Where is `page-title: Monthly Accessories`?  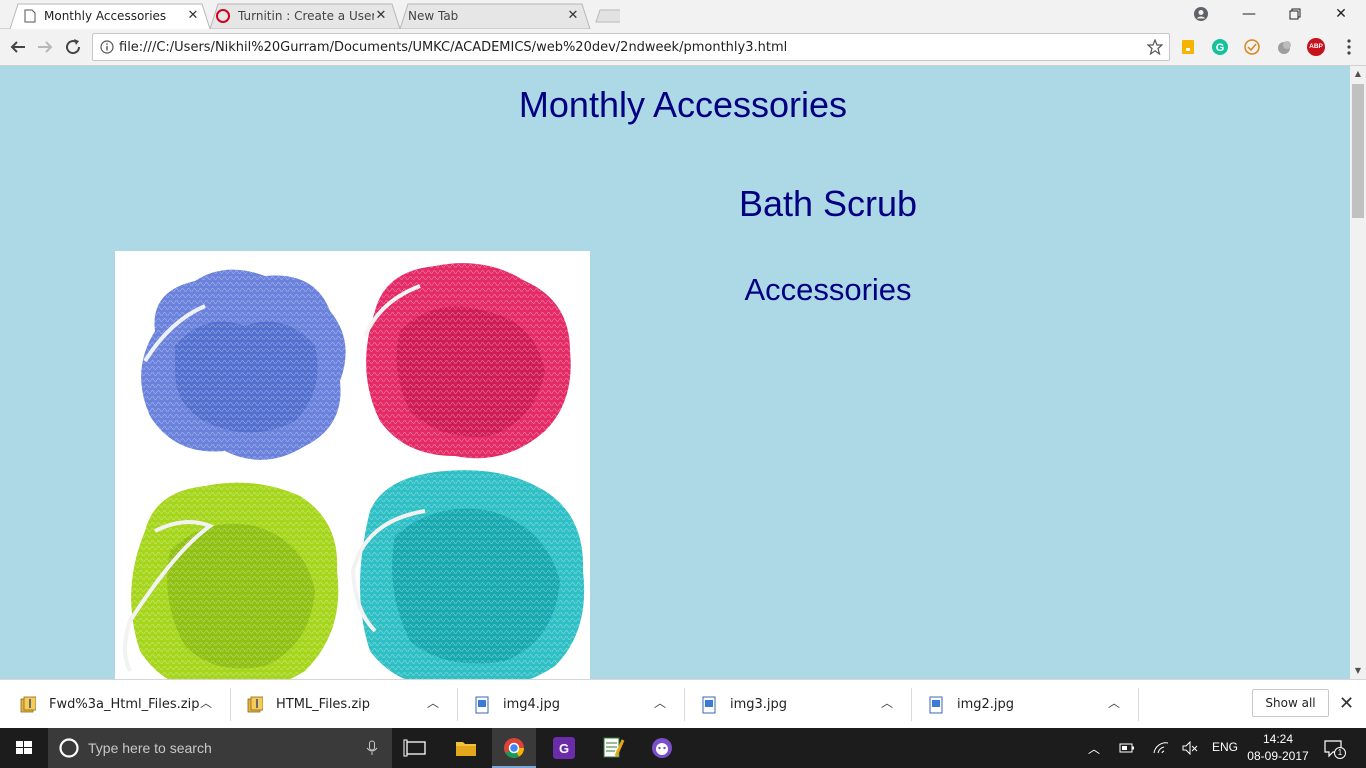
page-title: Monthly Accessories is located at coordinates (683, 104).